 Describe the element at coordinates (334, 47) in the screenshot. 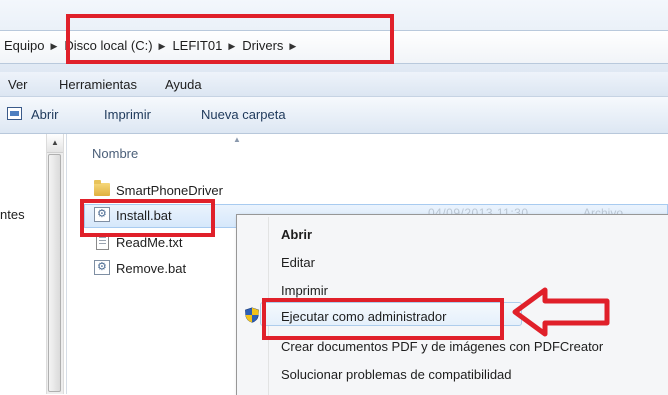

I see `address-field: Equipo ▶ Disco local (C:) ▶ LEFIT01 ▶ Drivers ▶` at that location.